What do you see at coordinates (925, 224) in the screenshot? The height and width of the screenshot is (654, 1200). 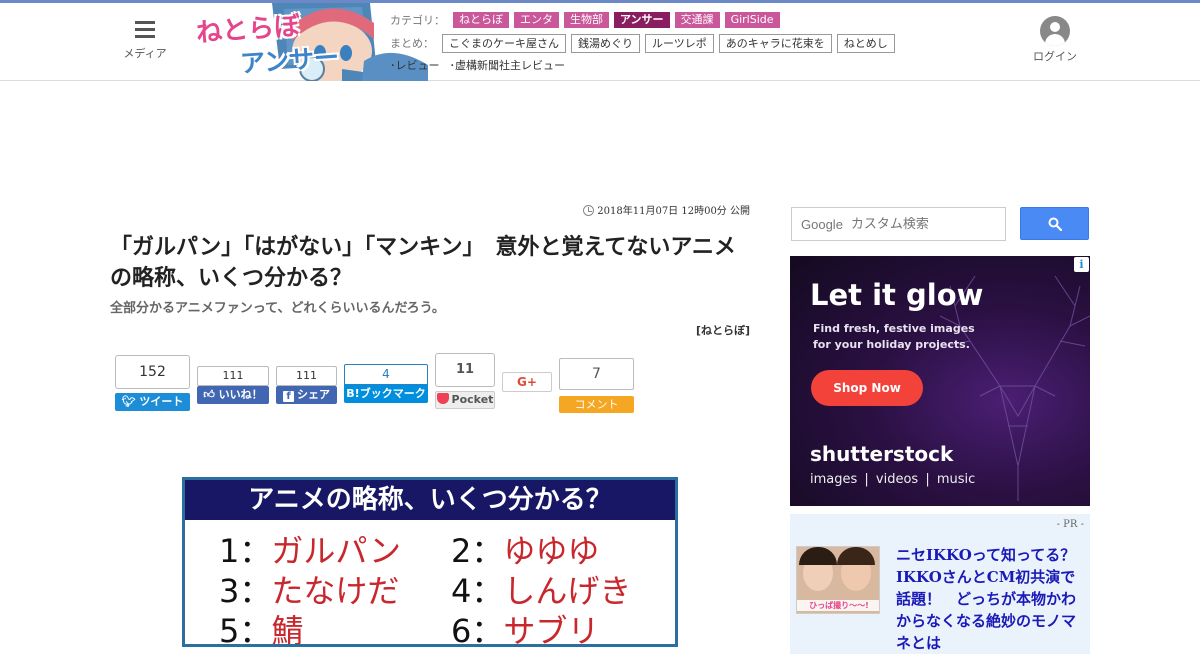 I see `search-input` at bounding box center [925, 224].